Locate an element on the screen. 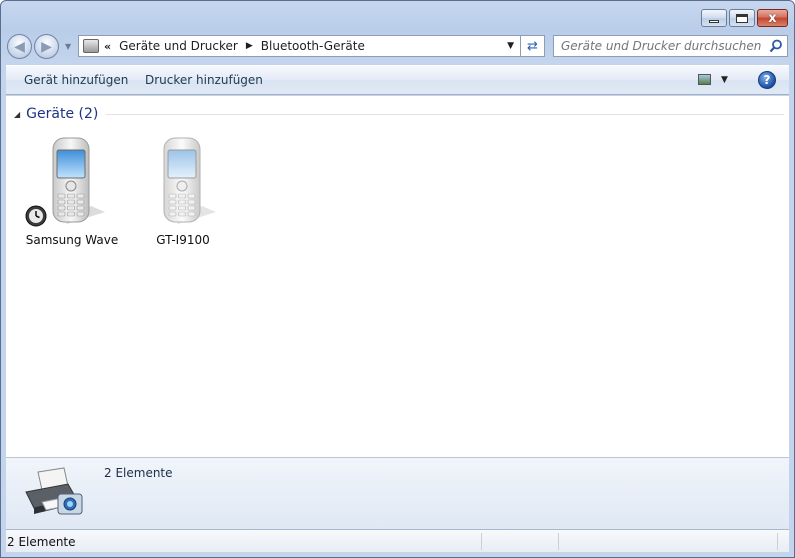  device-item-samsung-wave: Samsung Wave is located at coordinates (72, 191).